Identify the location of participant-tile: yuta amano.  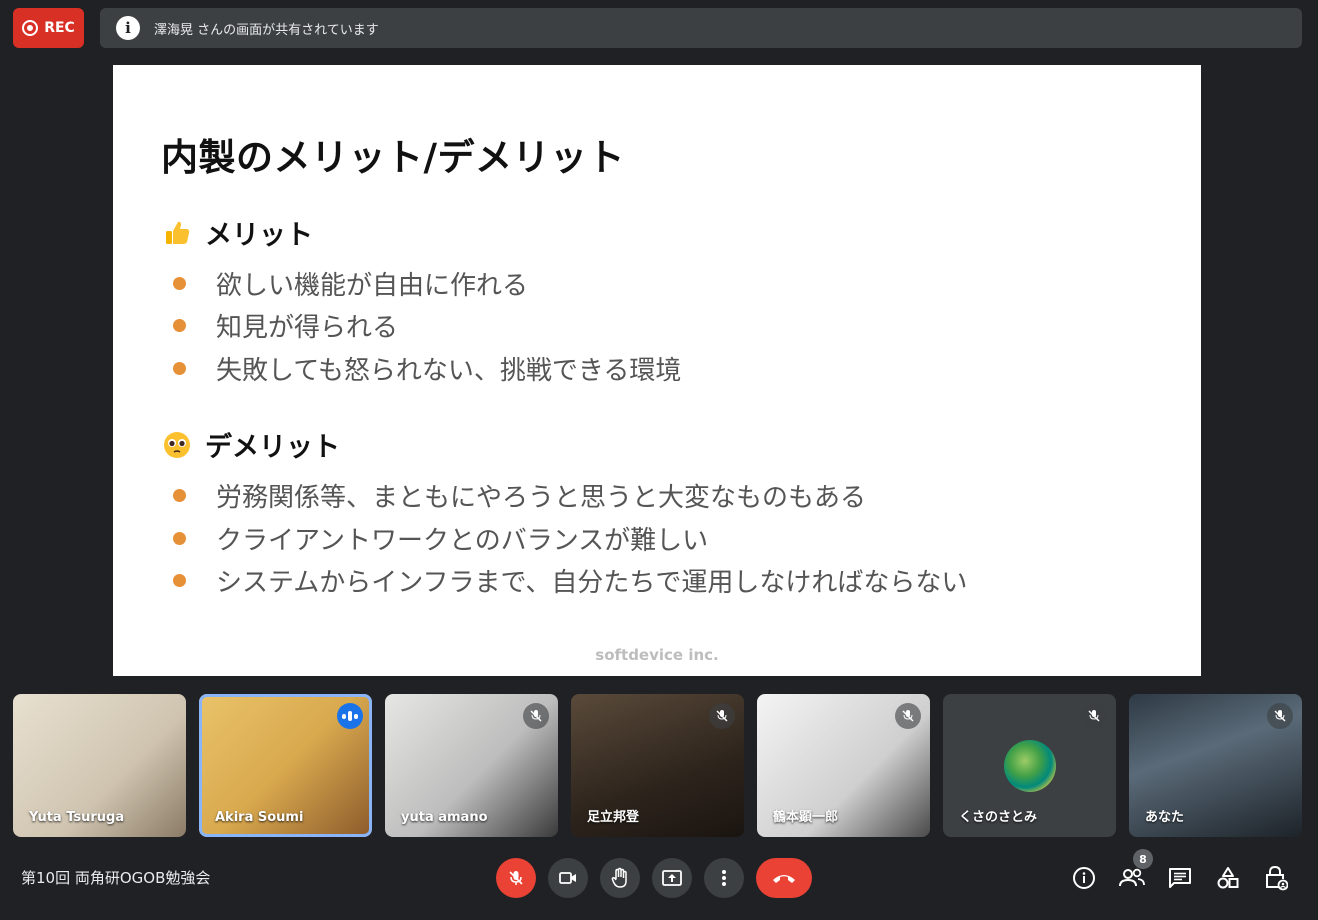
(471, 765).